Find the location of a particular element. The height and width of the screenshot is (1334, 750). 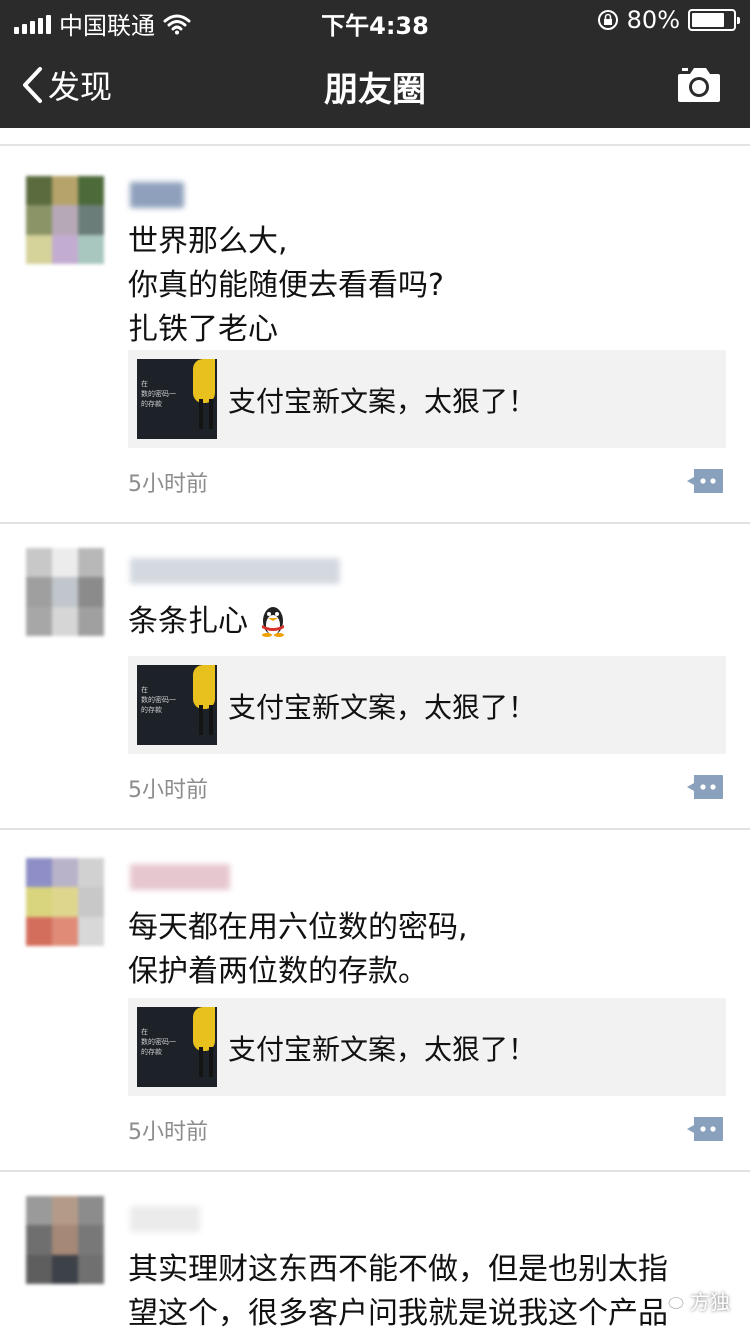

post-text: 世界那么大, 你真的能随便去看看吗? 扎铁了老心 is located at coordinates (423, 286).